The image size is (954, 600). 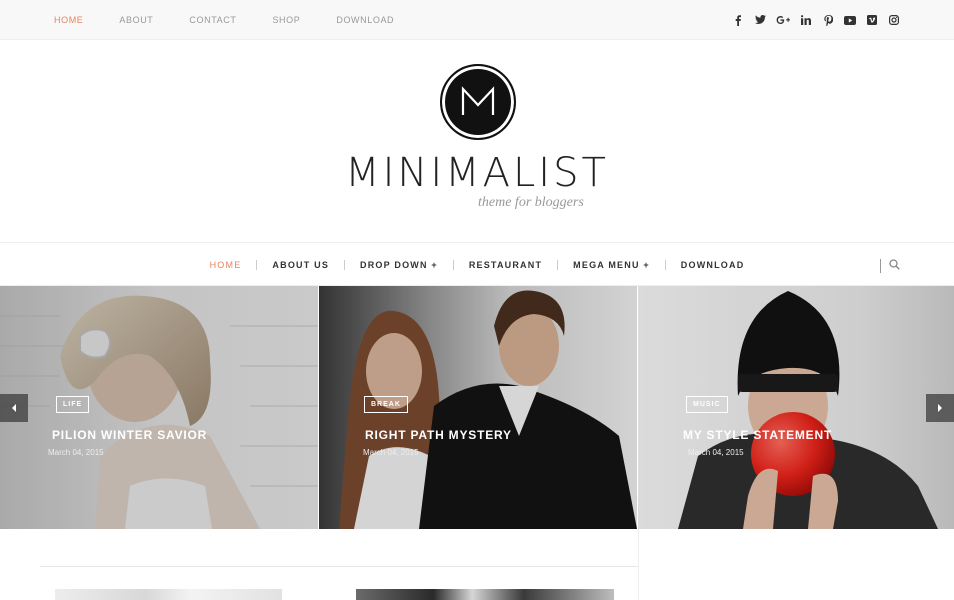 What do you see at coordinates (828, 20) in the screenshot?
I see `pinterest-icon` at bounding box center [828, 20].